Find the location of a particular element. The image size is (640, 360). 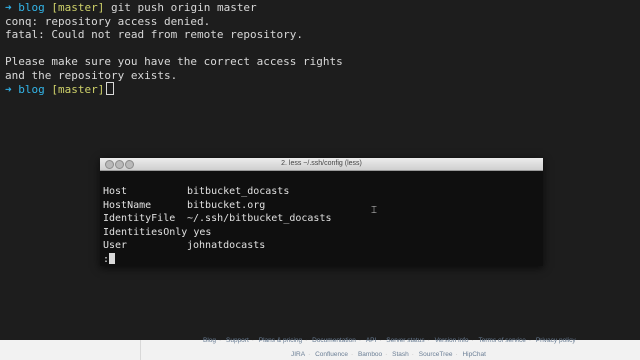

prompt-line: ➜ blog [master] is located at coordinates (320, 89).